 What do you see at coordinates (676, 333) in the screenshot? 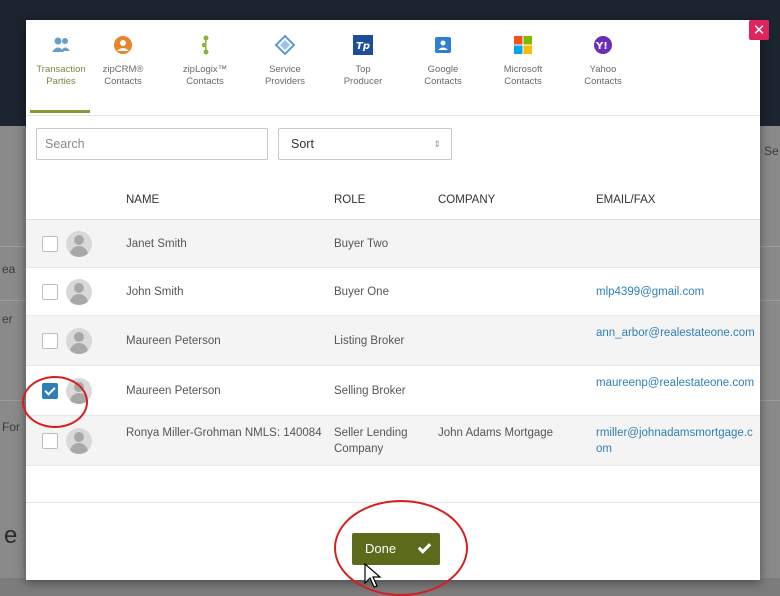
I see `contact-email: ann_arbor@realestateone.com` at bounding box center [676, 333].